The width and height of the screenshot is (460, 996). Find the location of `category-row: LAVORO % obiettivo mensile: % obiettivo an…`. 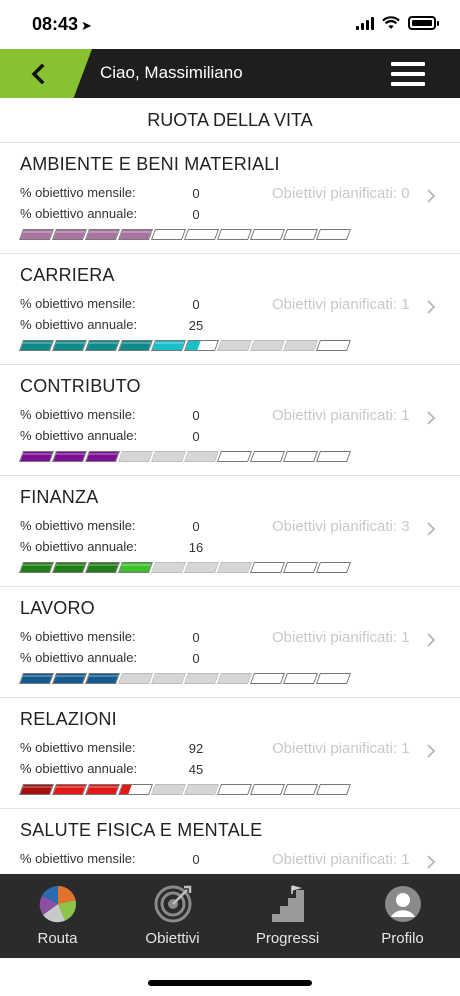

category-row: LAVORO % obiettivo mensile: % obiettivo an… is located at coordinates (230, 642).